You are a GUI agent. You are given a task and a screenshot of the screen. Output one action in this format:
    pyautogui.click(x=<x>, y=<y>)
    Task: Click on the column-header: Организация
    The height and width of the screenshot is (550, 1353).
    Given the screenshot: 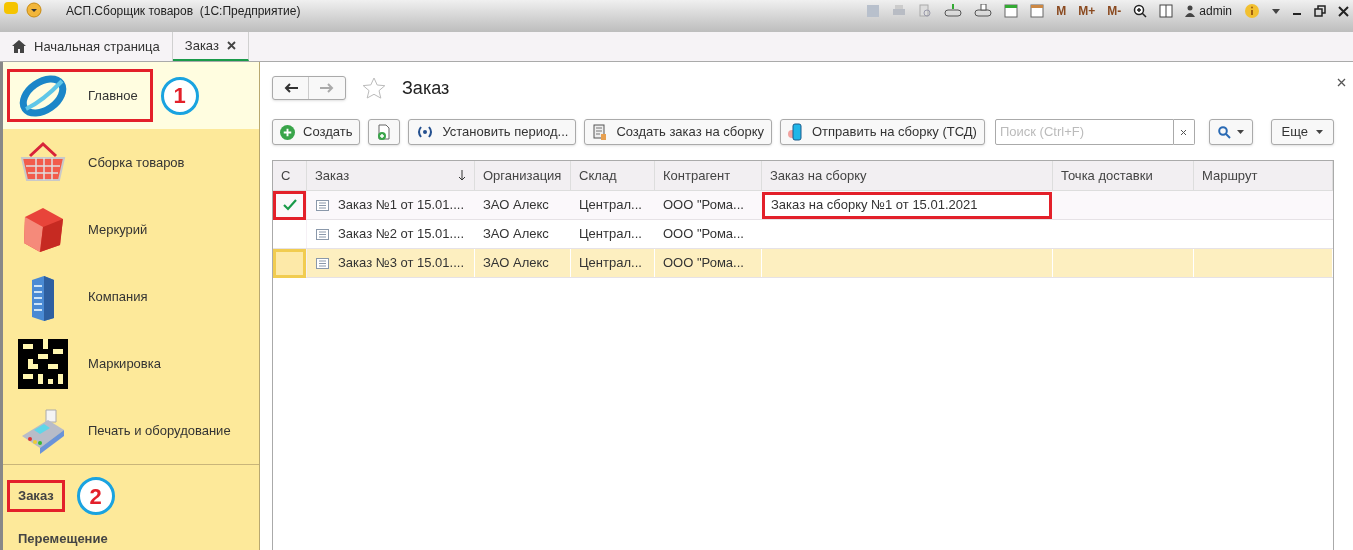 What is the action you would take?
    pyautogui.click(x=523, y=175)
    